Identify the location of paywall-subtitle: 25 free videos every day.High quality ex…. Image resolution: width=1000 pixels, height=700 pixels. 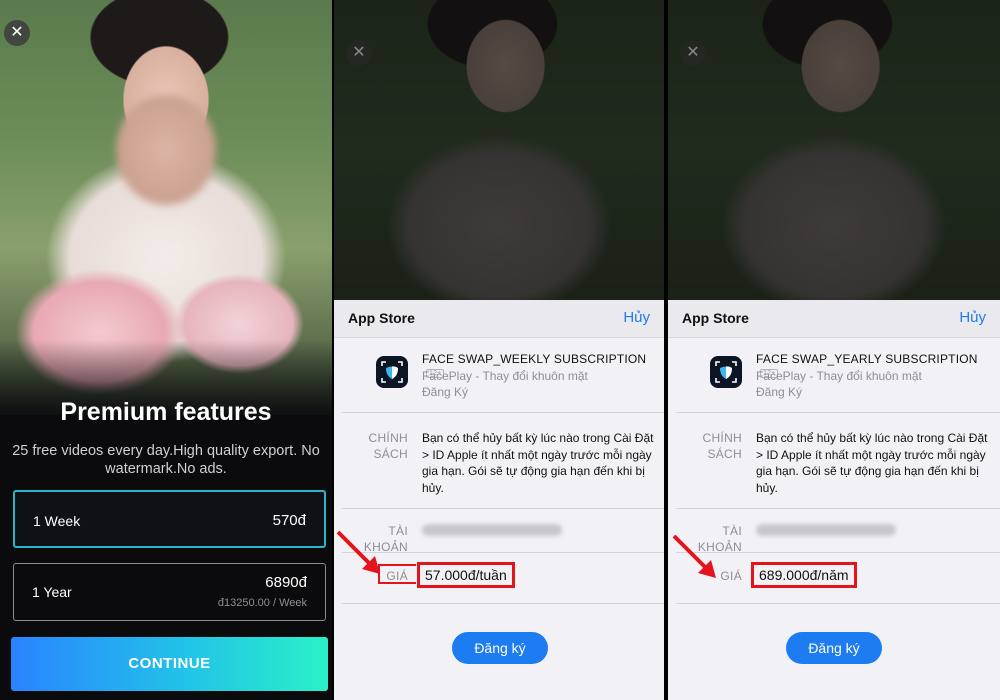
(166, 460).